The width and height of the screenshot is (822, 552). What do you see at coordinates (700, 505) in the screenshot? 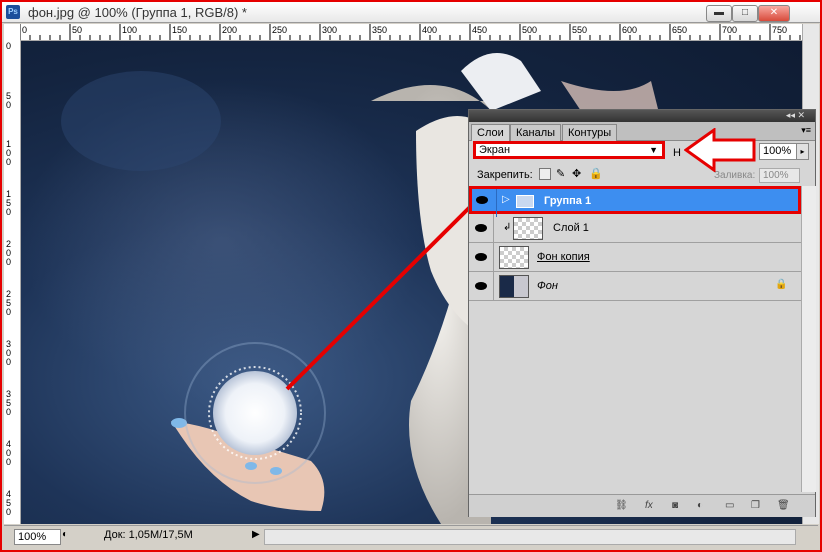
I see `adjustment-layer-icon: ◐` at bounding box center [700, 505].